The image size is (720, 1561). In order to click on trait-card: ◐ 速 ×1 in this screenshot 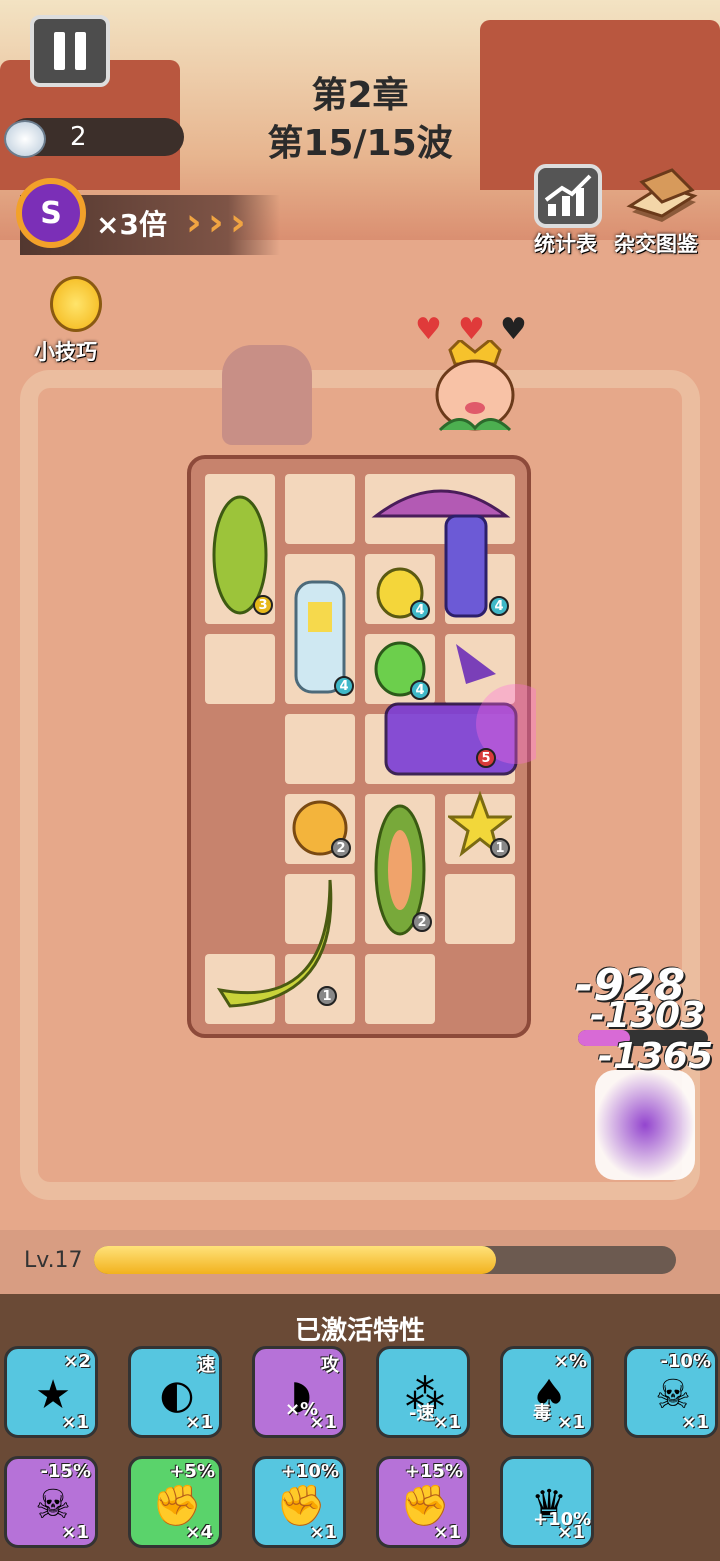, I will do `click(175, 1392)`.